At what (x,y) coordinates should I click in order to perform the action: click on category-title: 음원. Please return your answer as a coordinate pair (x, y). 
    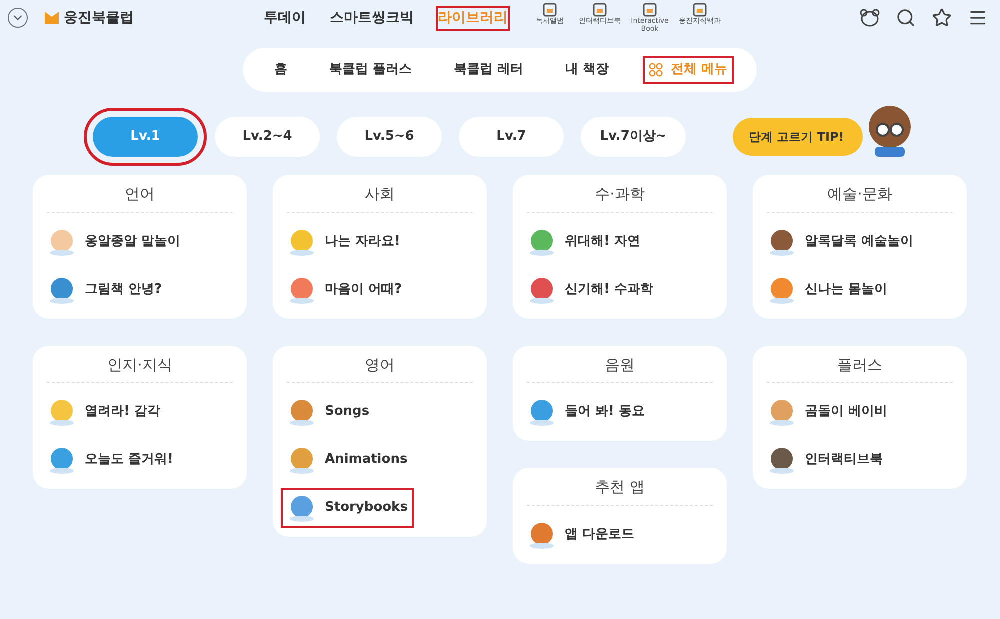
    Looking at the image, I should click on (620, 368).